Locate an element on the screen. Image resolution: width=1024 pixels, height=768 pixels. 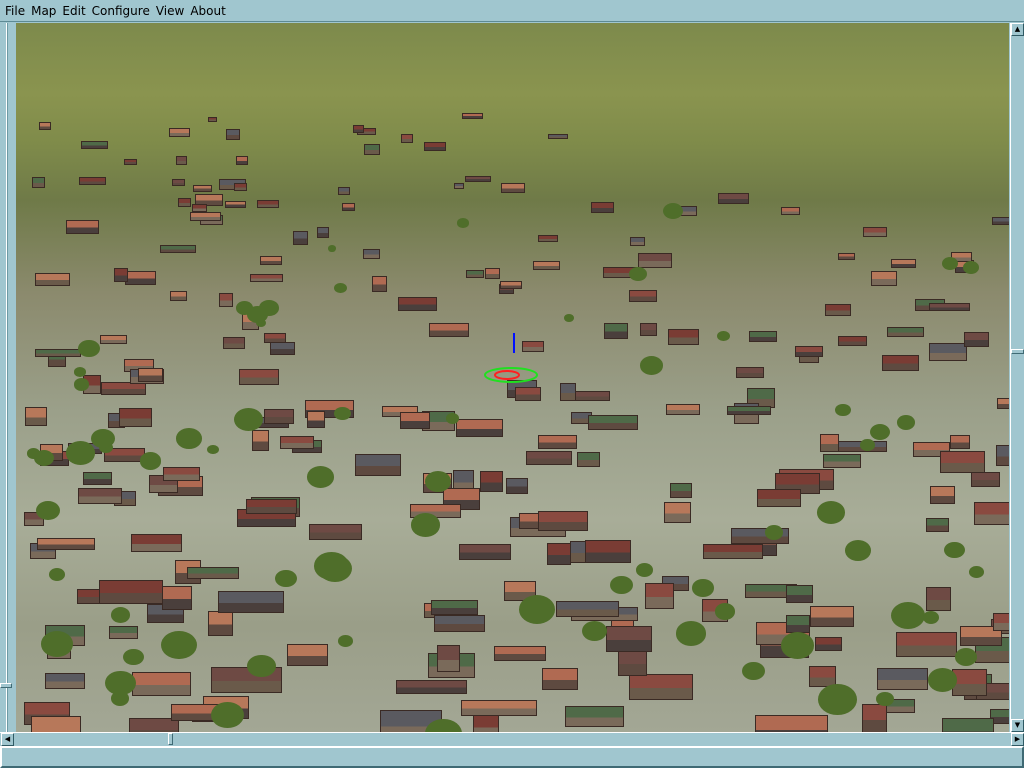
horizontal-scrollbar: ◀ ▶ is located at coordinates (512, 739).